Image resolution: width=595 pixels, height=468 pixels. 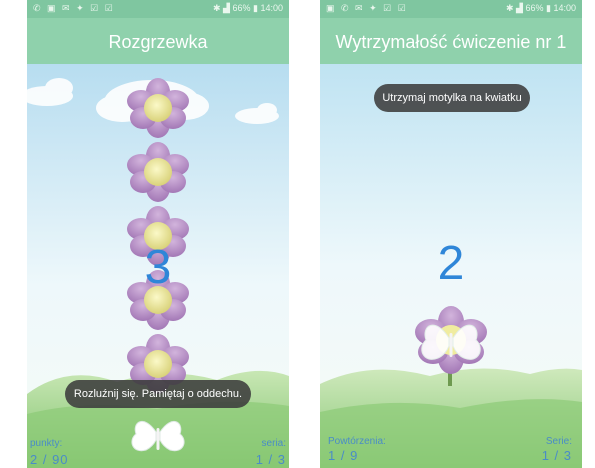 What do you see at coordinates (343, 455) in the screenshot?
I see `repetitions-value: 1 / 9` at bounding box center [343, 455].